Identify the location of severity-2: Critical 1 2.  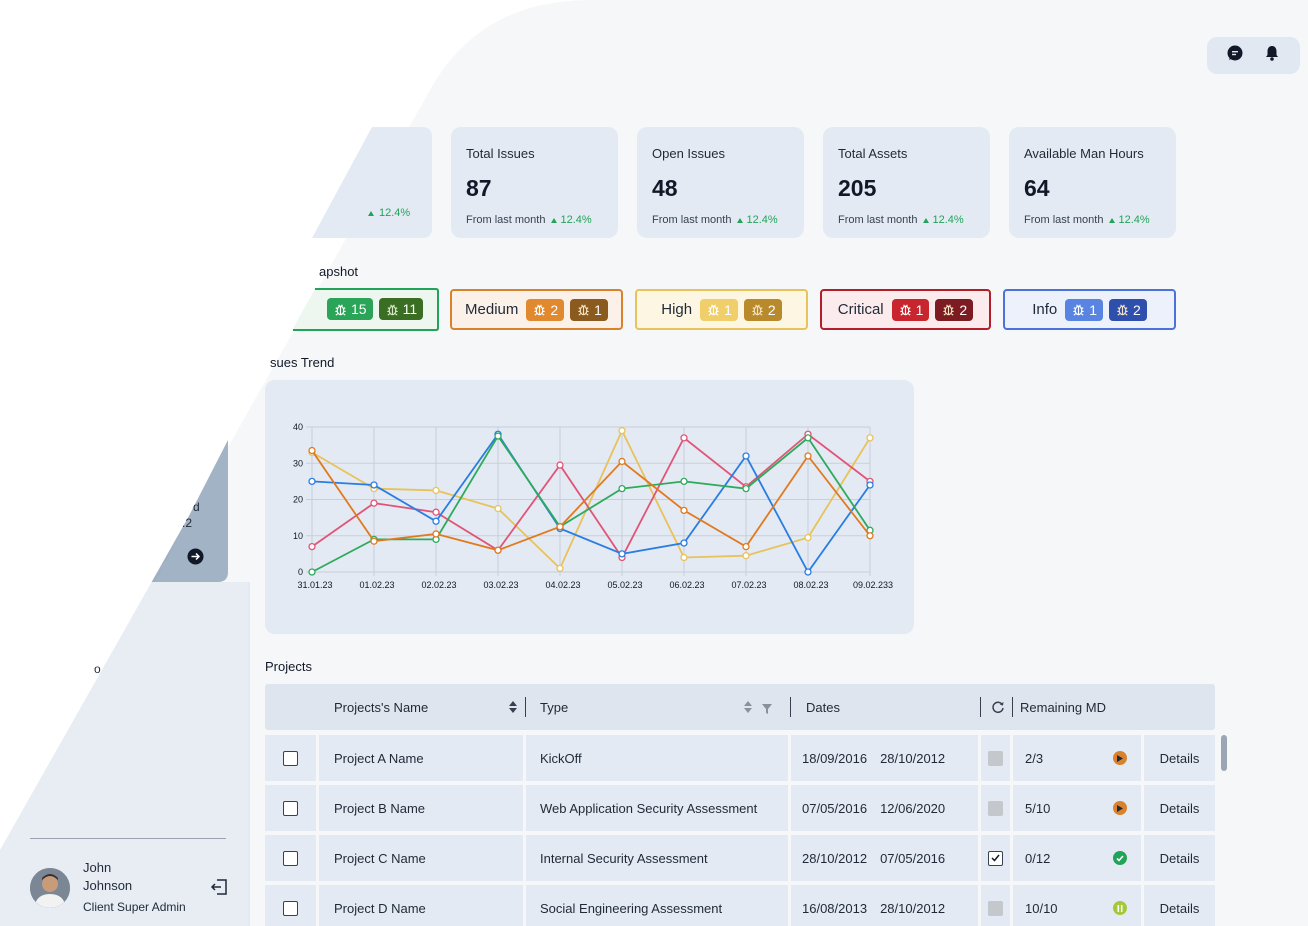
(905, 309).